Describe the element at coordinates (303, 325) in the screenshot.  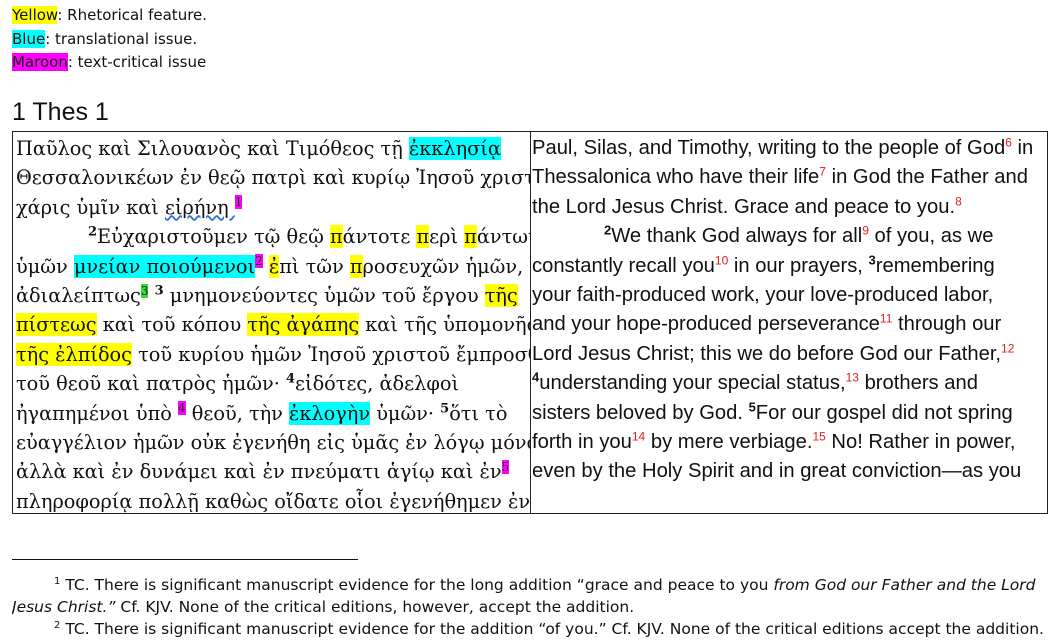
I see `yellow-highlight: τῆς ἀγάπης` at that location.